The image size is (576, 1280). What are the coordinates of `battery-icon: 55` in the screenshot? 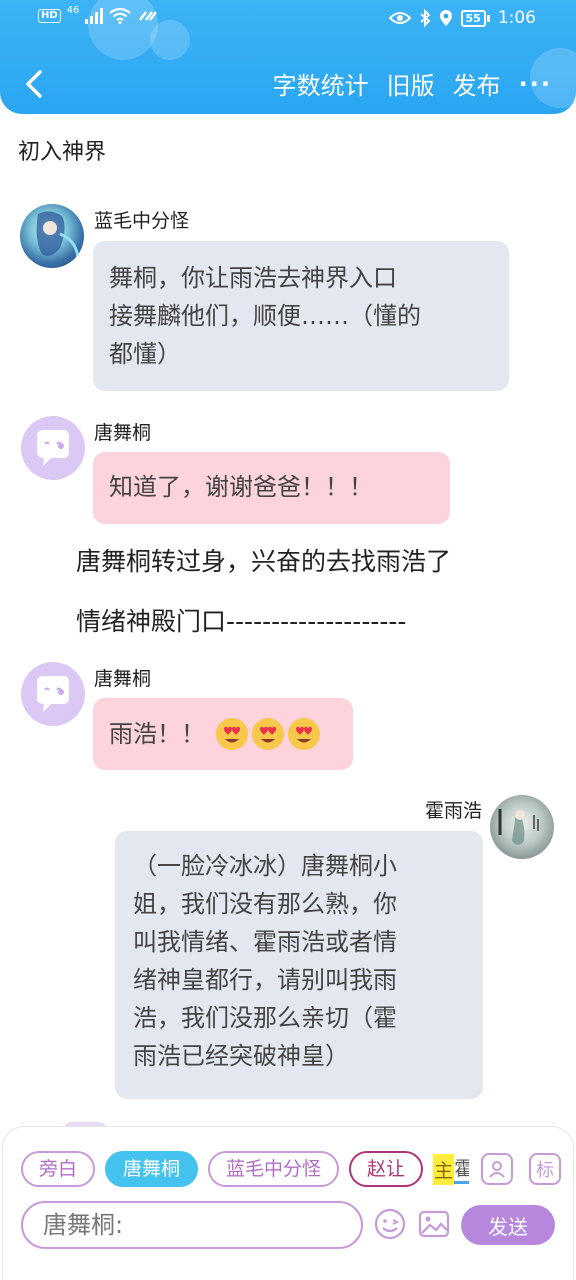 It's located at (475, 18).